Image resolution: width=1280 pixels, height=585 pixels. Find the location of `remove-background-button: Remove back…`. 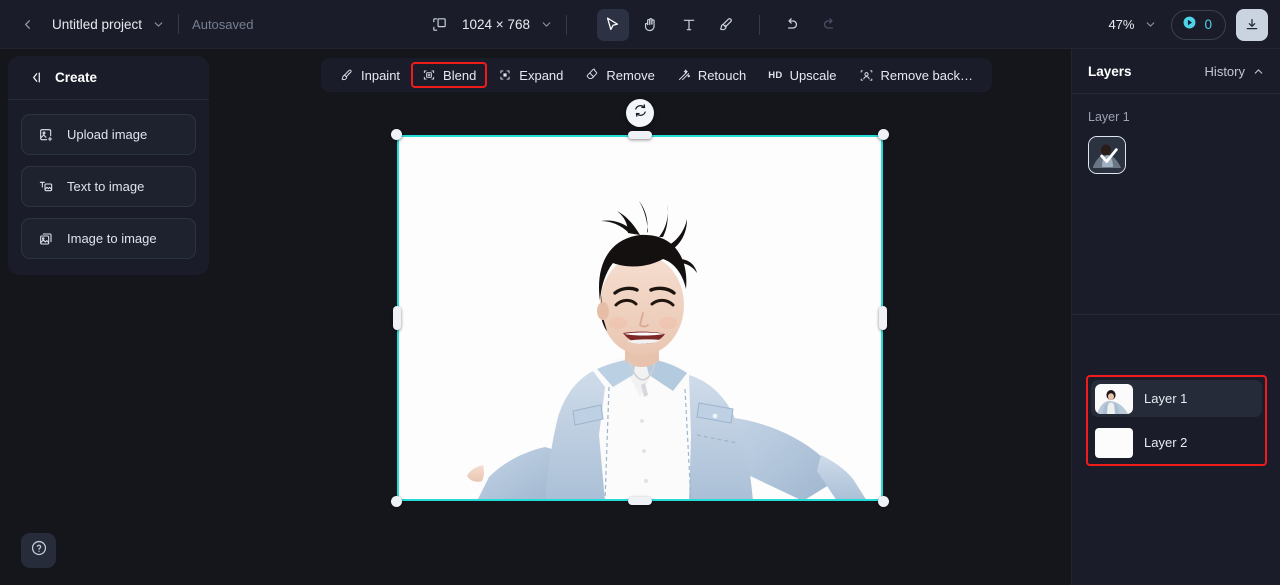

remove-background-button: Remove back… is located at coordinates (916, 75).